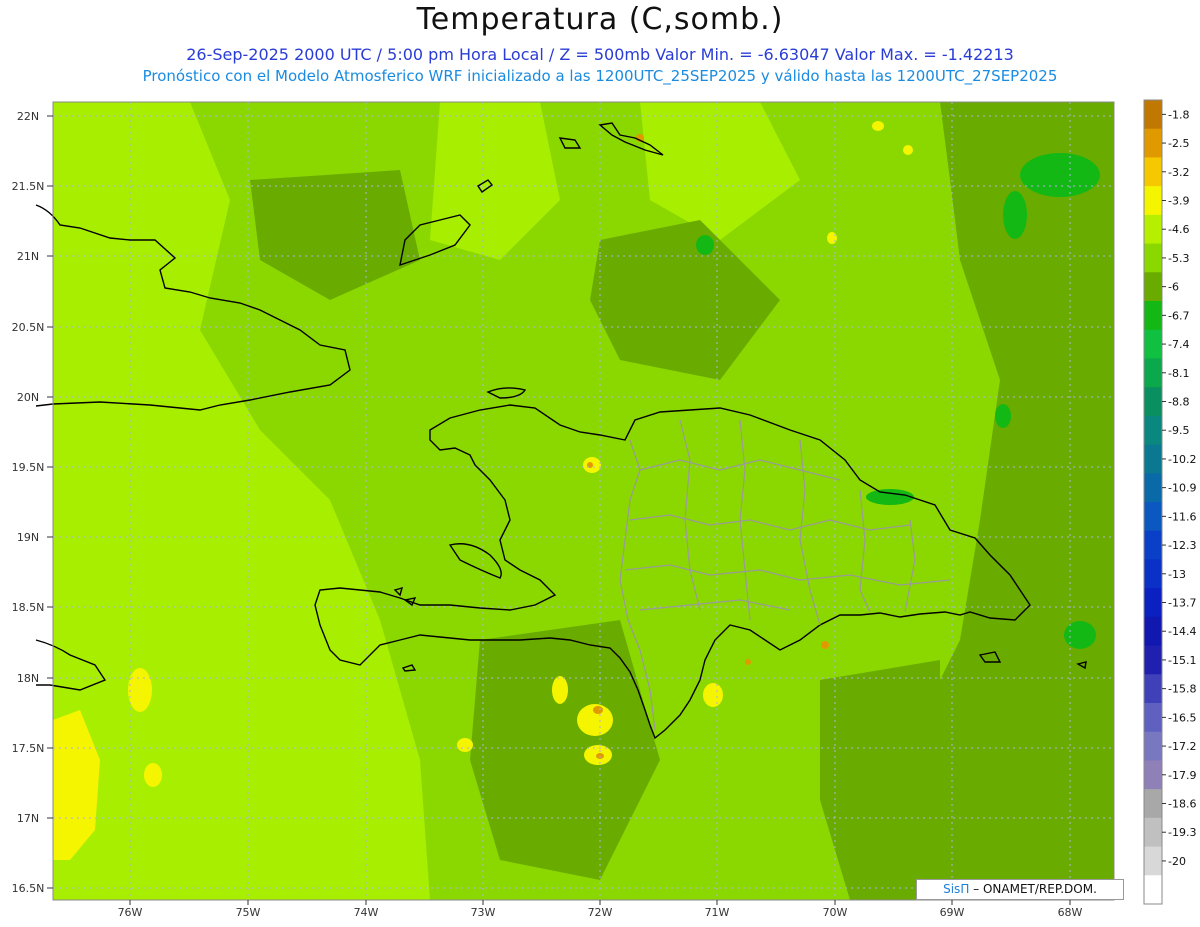  What do you see at coordinates (28, 116) in the screenshot?
I see `lat-label: 22N` at bounding box center [28, 116].